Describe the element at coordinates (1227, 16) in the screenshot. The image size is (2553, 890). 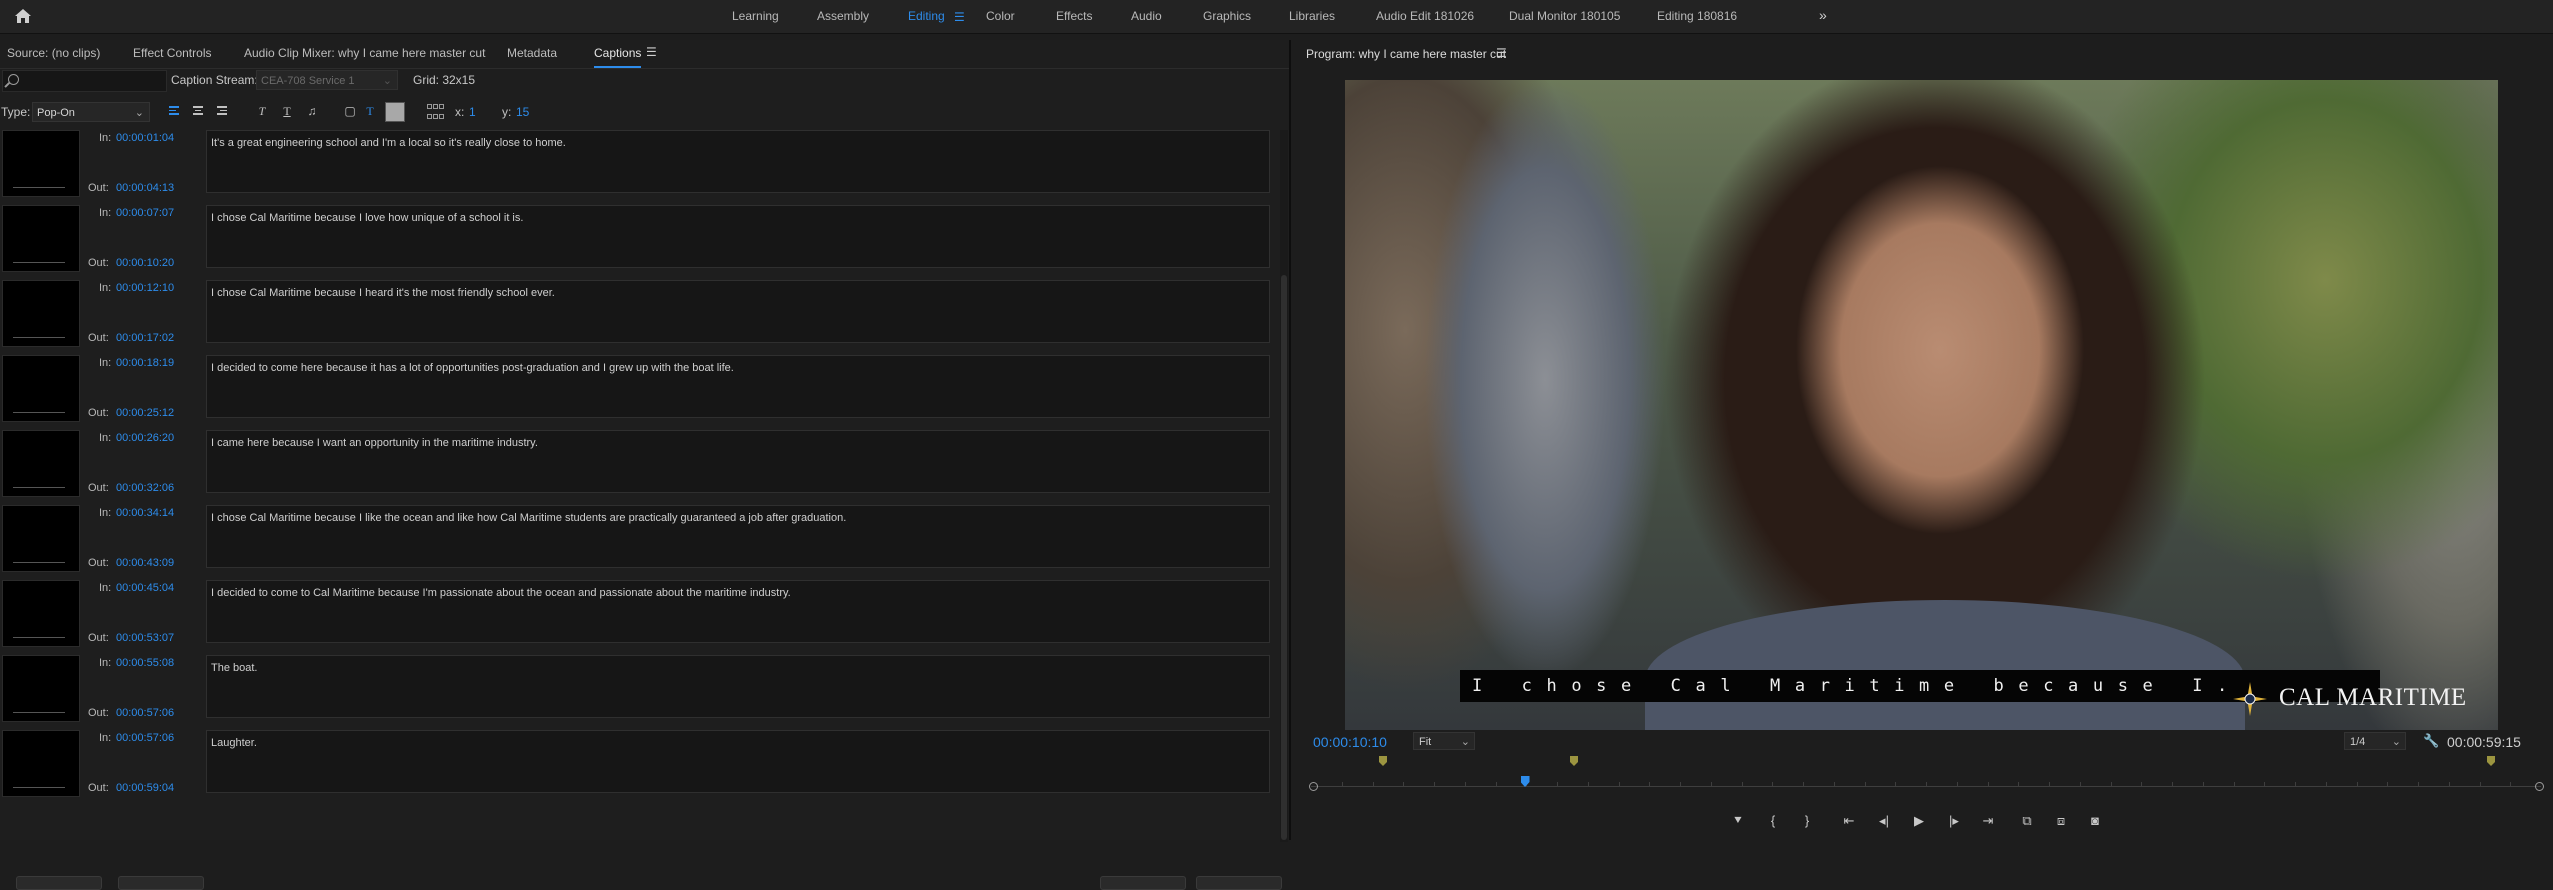
I see `workspace-tab-graphics: Graphics` at that location.